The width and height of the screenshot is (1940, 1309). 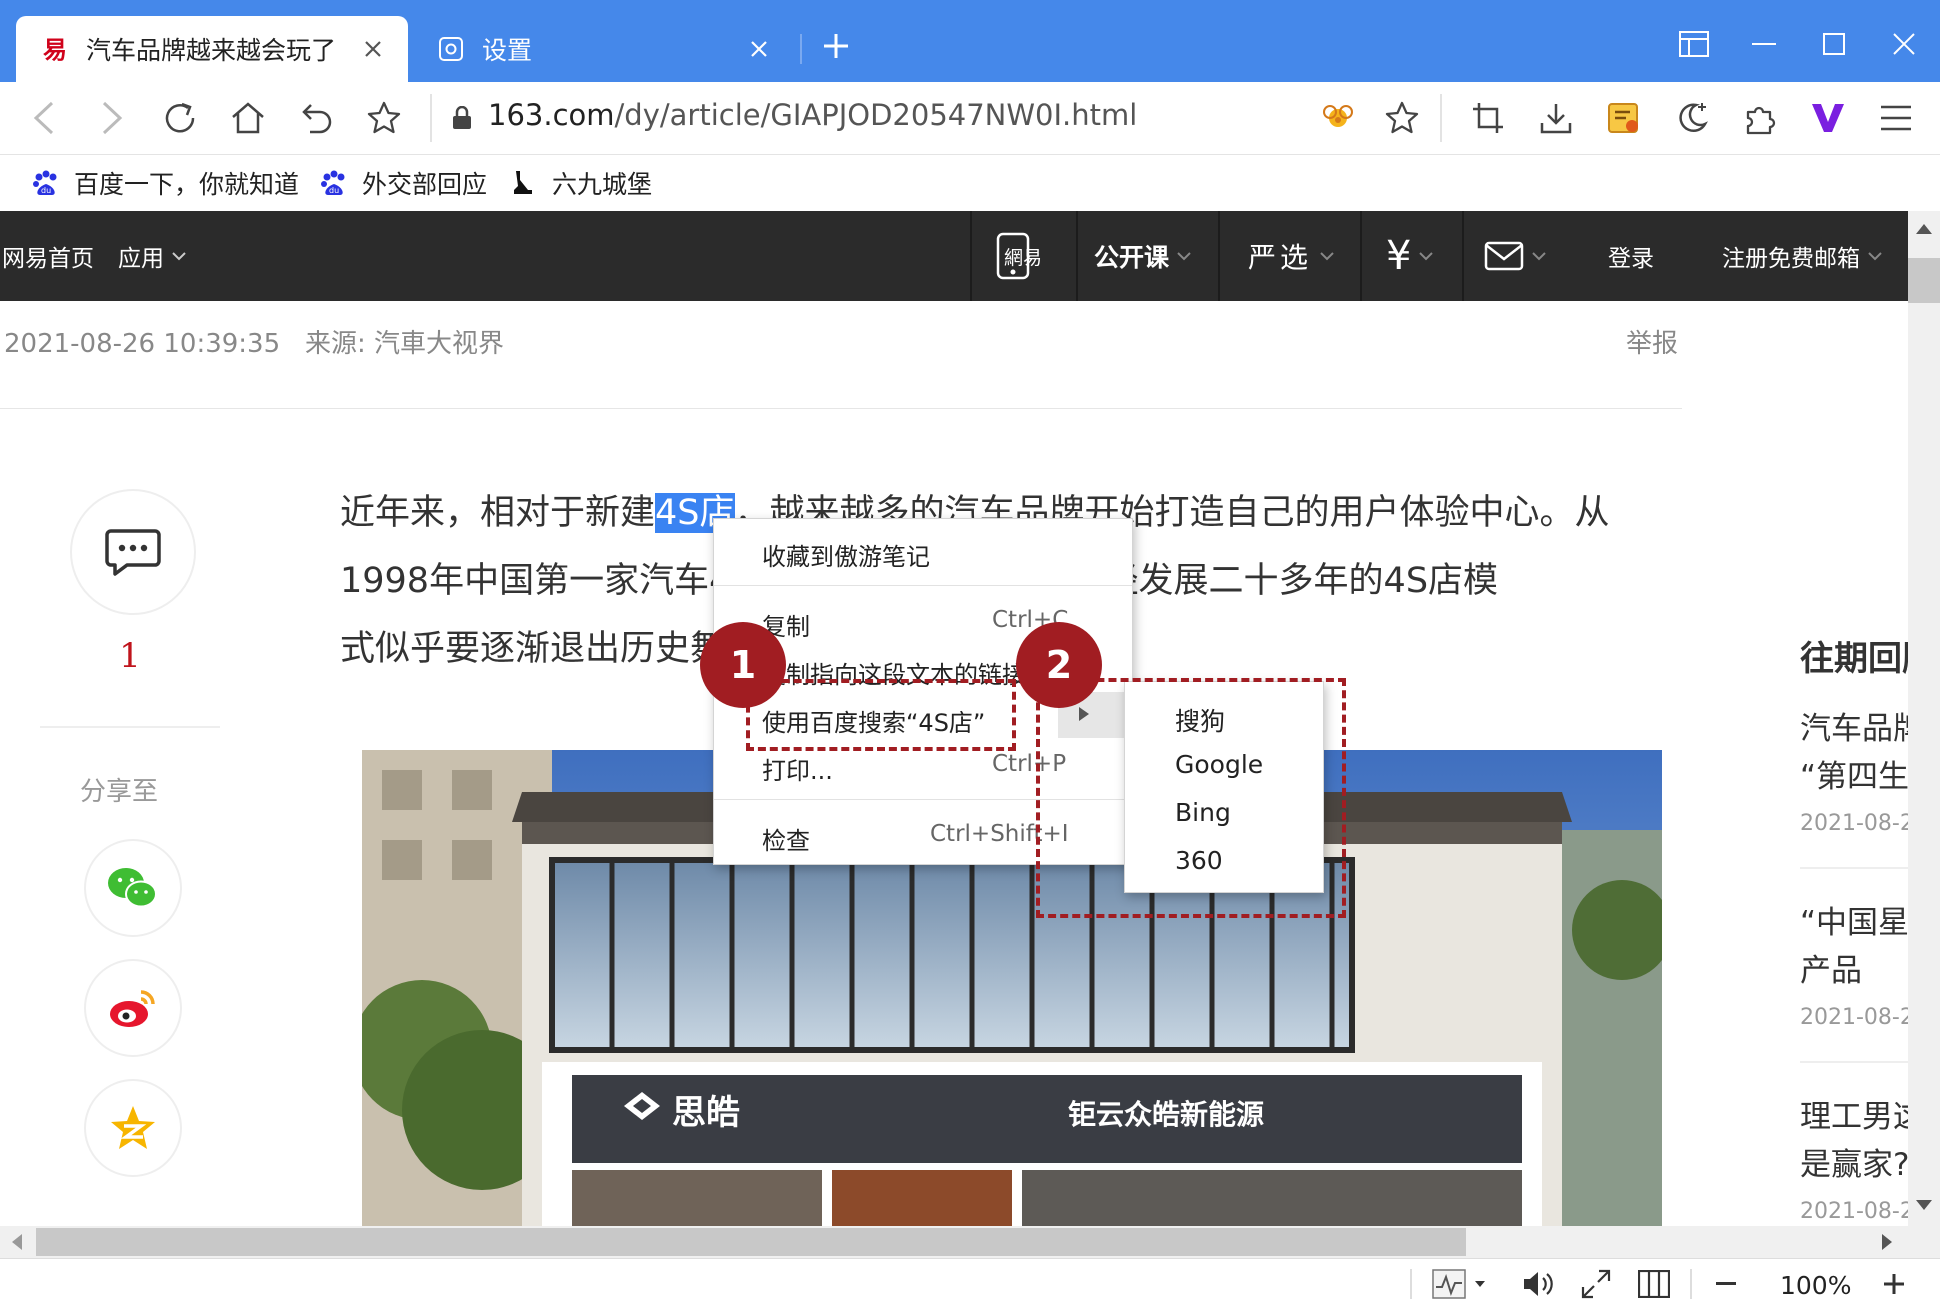 What do you see at coordinates (603, 49) in the screenshot?
I see `tab-settings: 设置` at bounding box center [603, 49].